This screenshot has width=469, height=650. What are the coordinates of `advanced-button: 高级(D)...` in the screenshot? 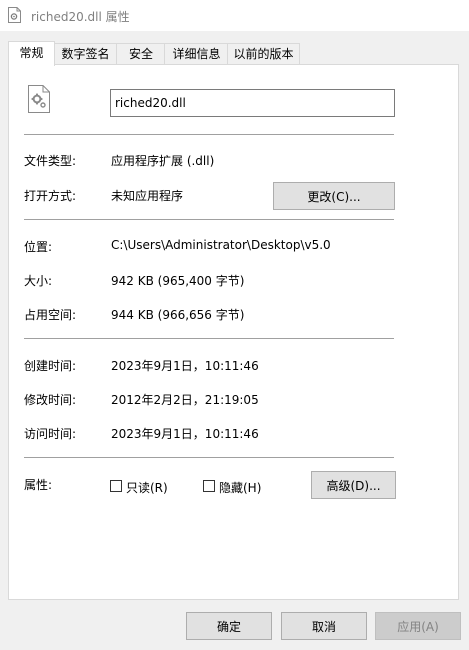 It's located at (353, 485).